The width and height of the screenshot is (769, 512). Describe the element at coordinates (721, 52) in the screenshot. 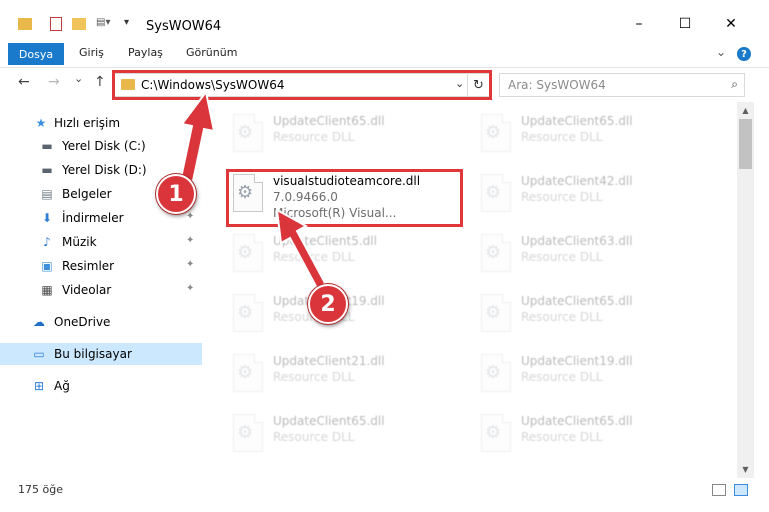

I see `expand-ribbon-icon: ⌄` at that location.